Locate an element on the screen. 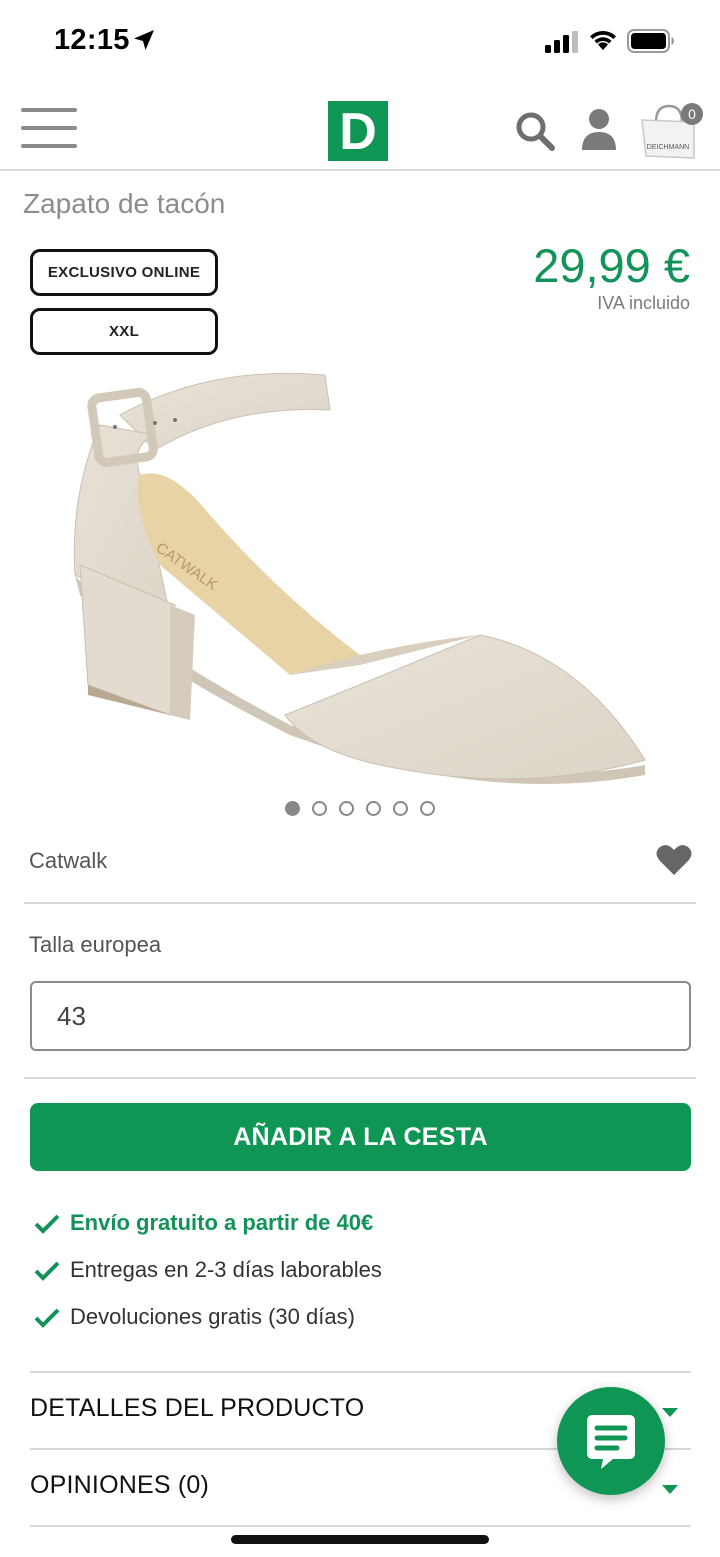 This screenshot has height=1557, width=720. benefit-text: Entregas en 2-3 días laborables is located at coordinates (226, 1269).